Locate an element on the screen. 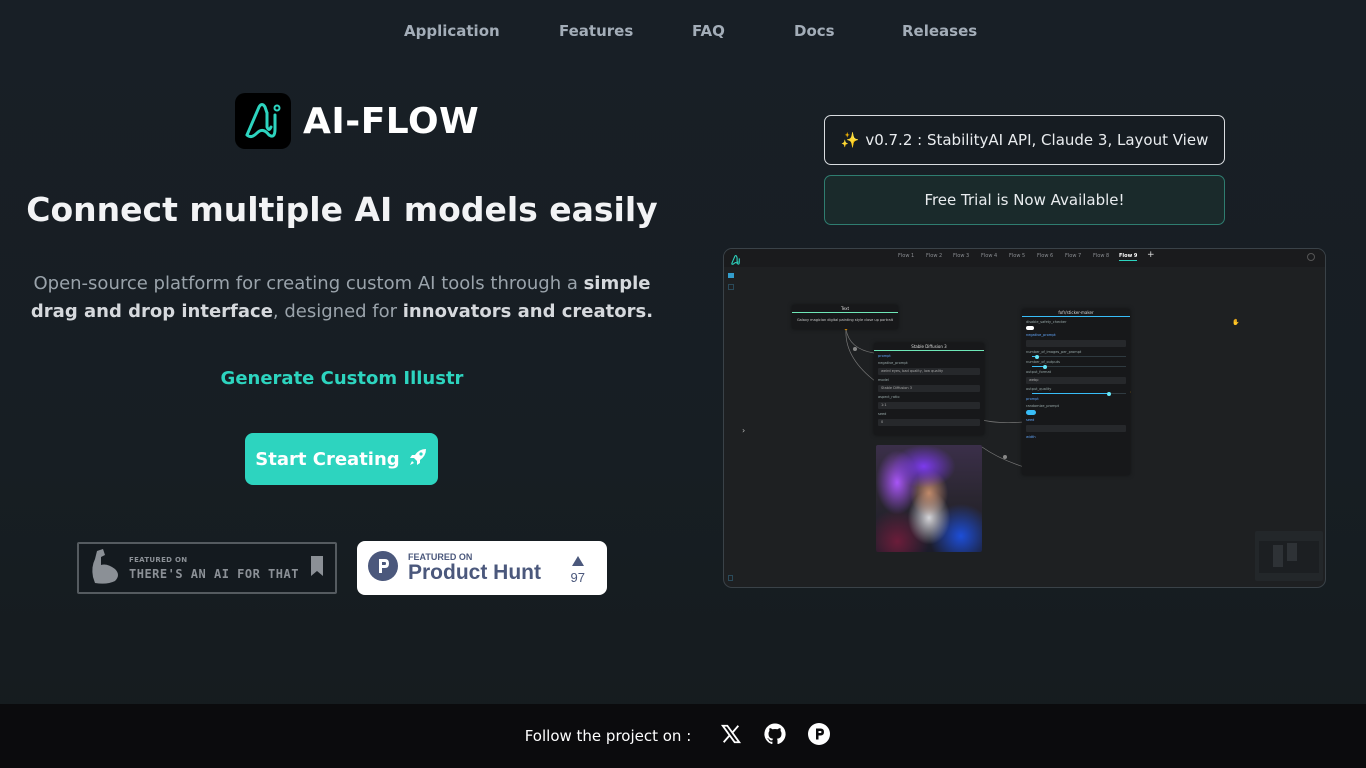 The width and height of the screenshot is (1366, 768). bookmark-icon is located at coordinates (317, 568).